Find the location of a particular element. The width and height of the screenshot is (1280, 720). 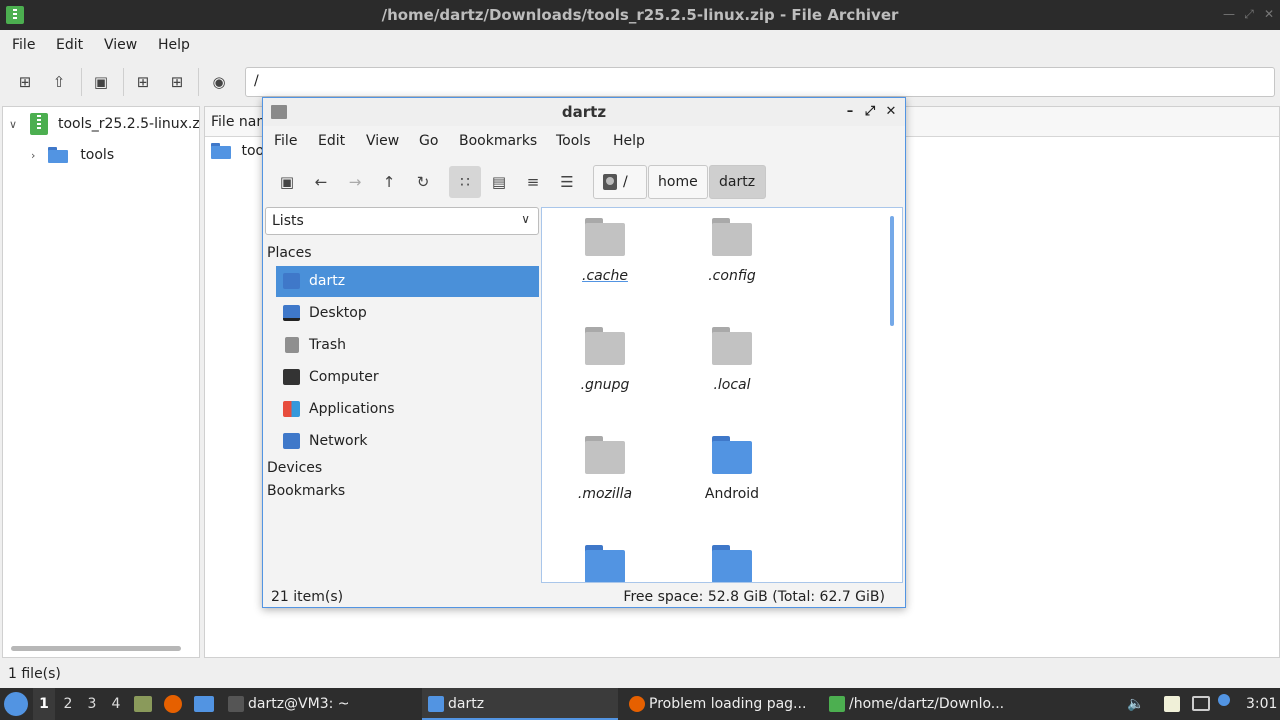

toolbar-separator is located at coordinates (123, 82).